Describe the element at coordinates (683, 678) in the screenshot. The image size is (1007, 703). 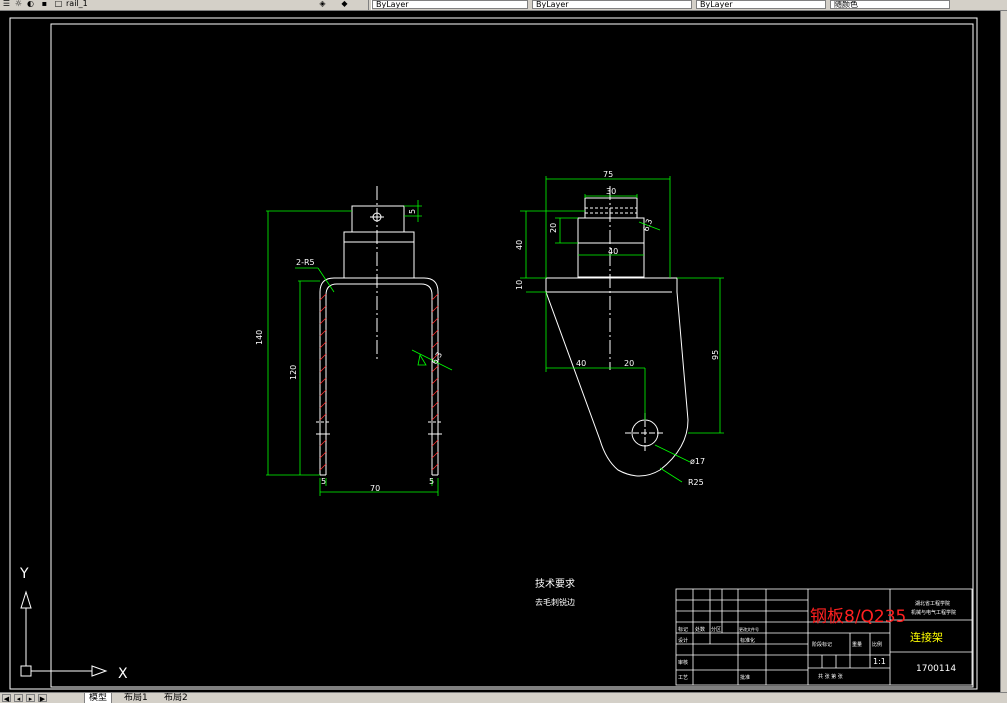
I see `tb-process: 工艺` at that location.